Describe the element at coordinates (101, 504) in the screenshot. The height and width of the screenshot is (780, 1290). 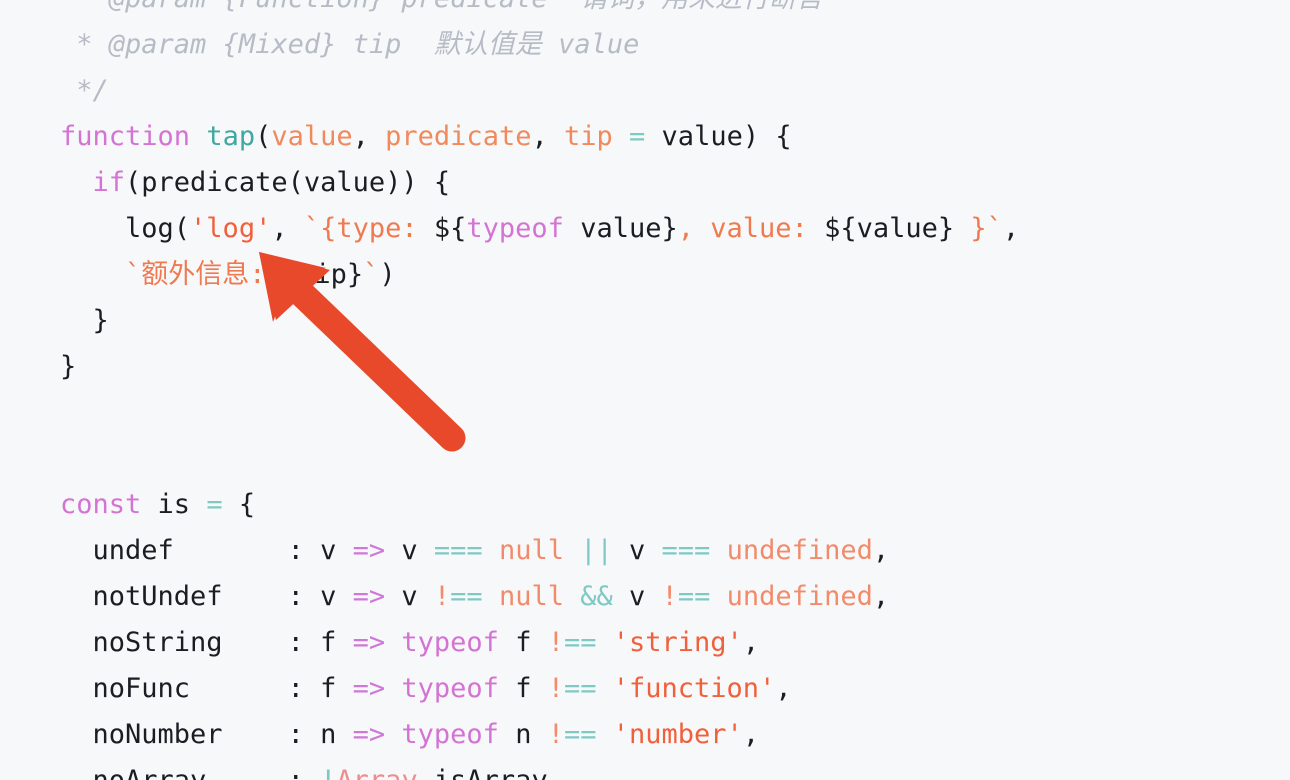
I see `code-token: const` at that location.